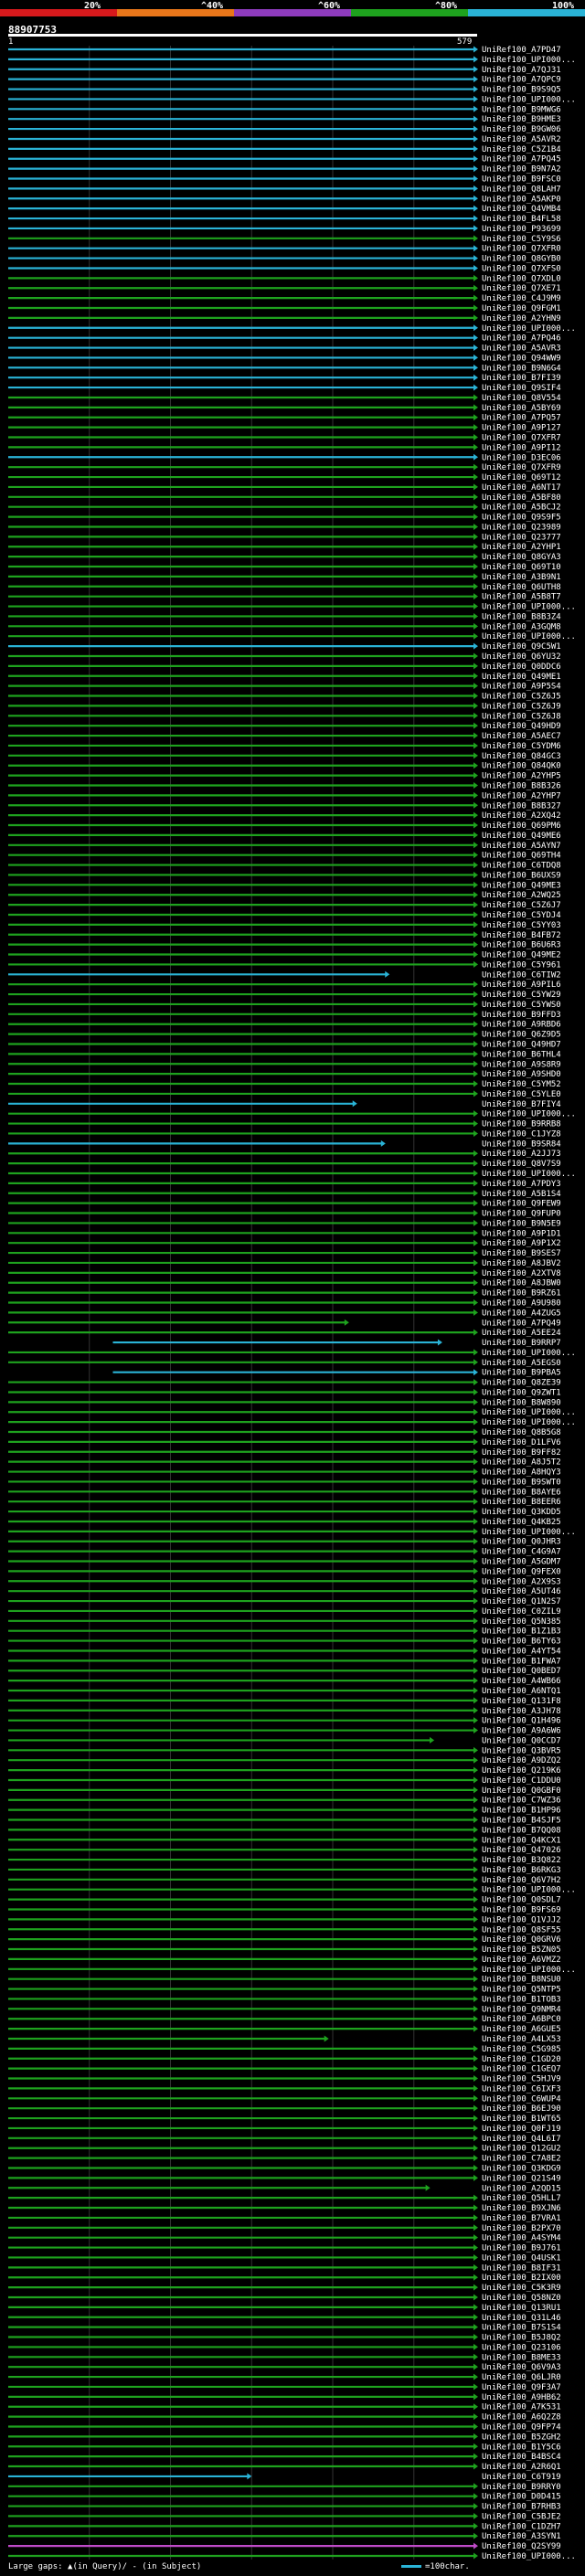 The height and width of the screenshot is (2576, 585). I want to click on hit-label: UniRef100_B9N5E9, so click(521, 1223).